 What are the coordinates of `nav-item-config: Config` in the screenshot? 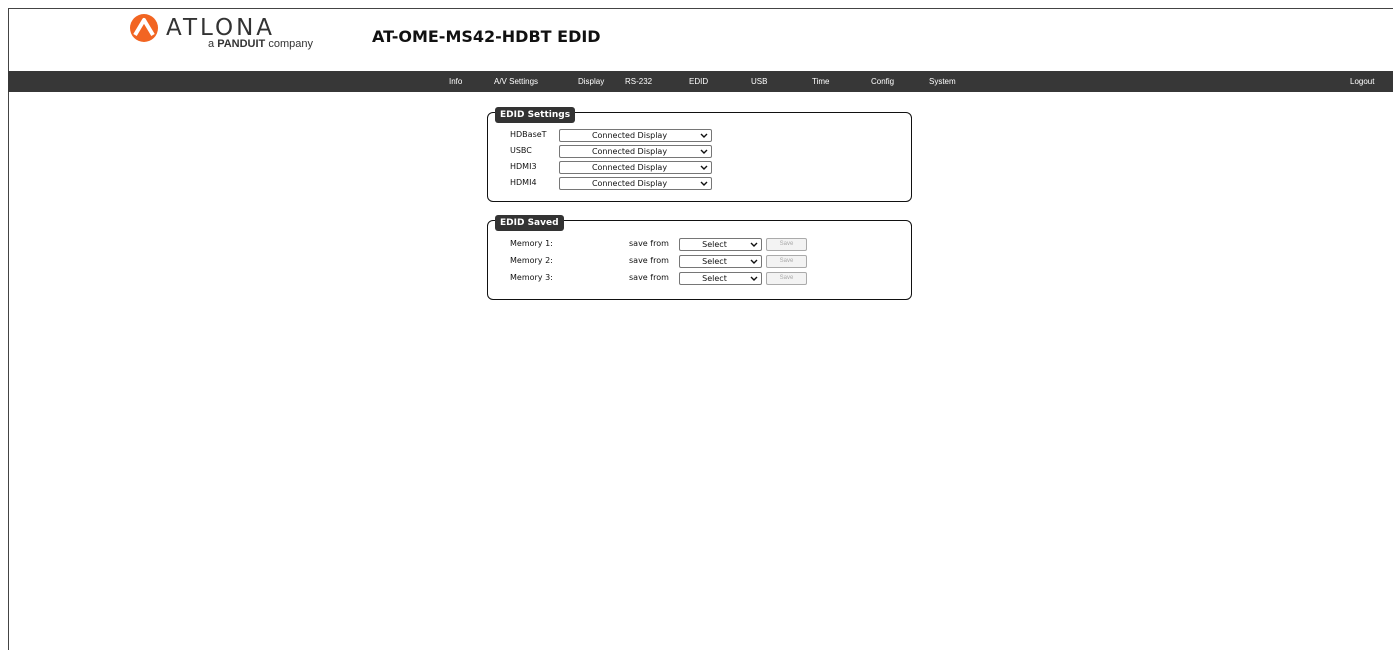 It's located at (882, 81).